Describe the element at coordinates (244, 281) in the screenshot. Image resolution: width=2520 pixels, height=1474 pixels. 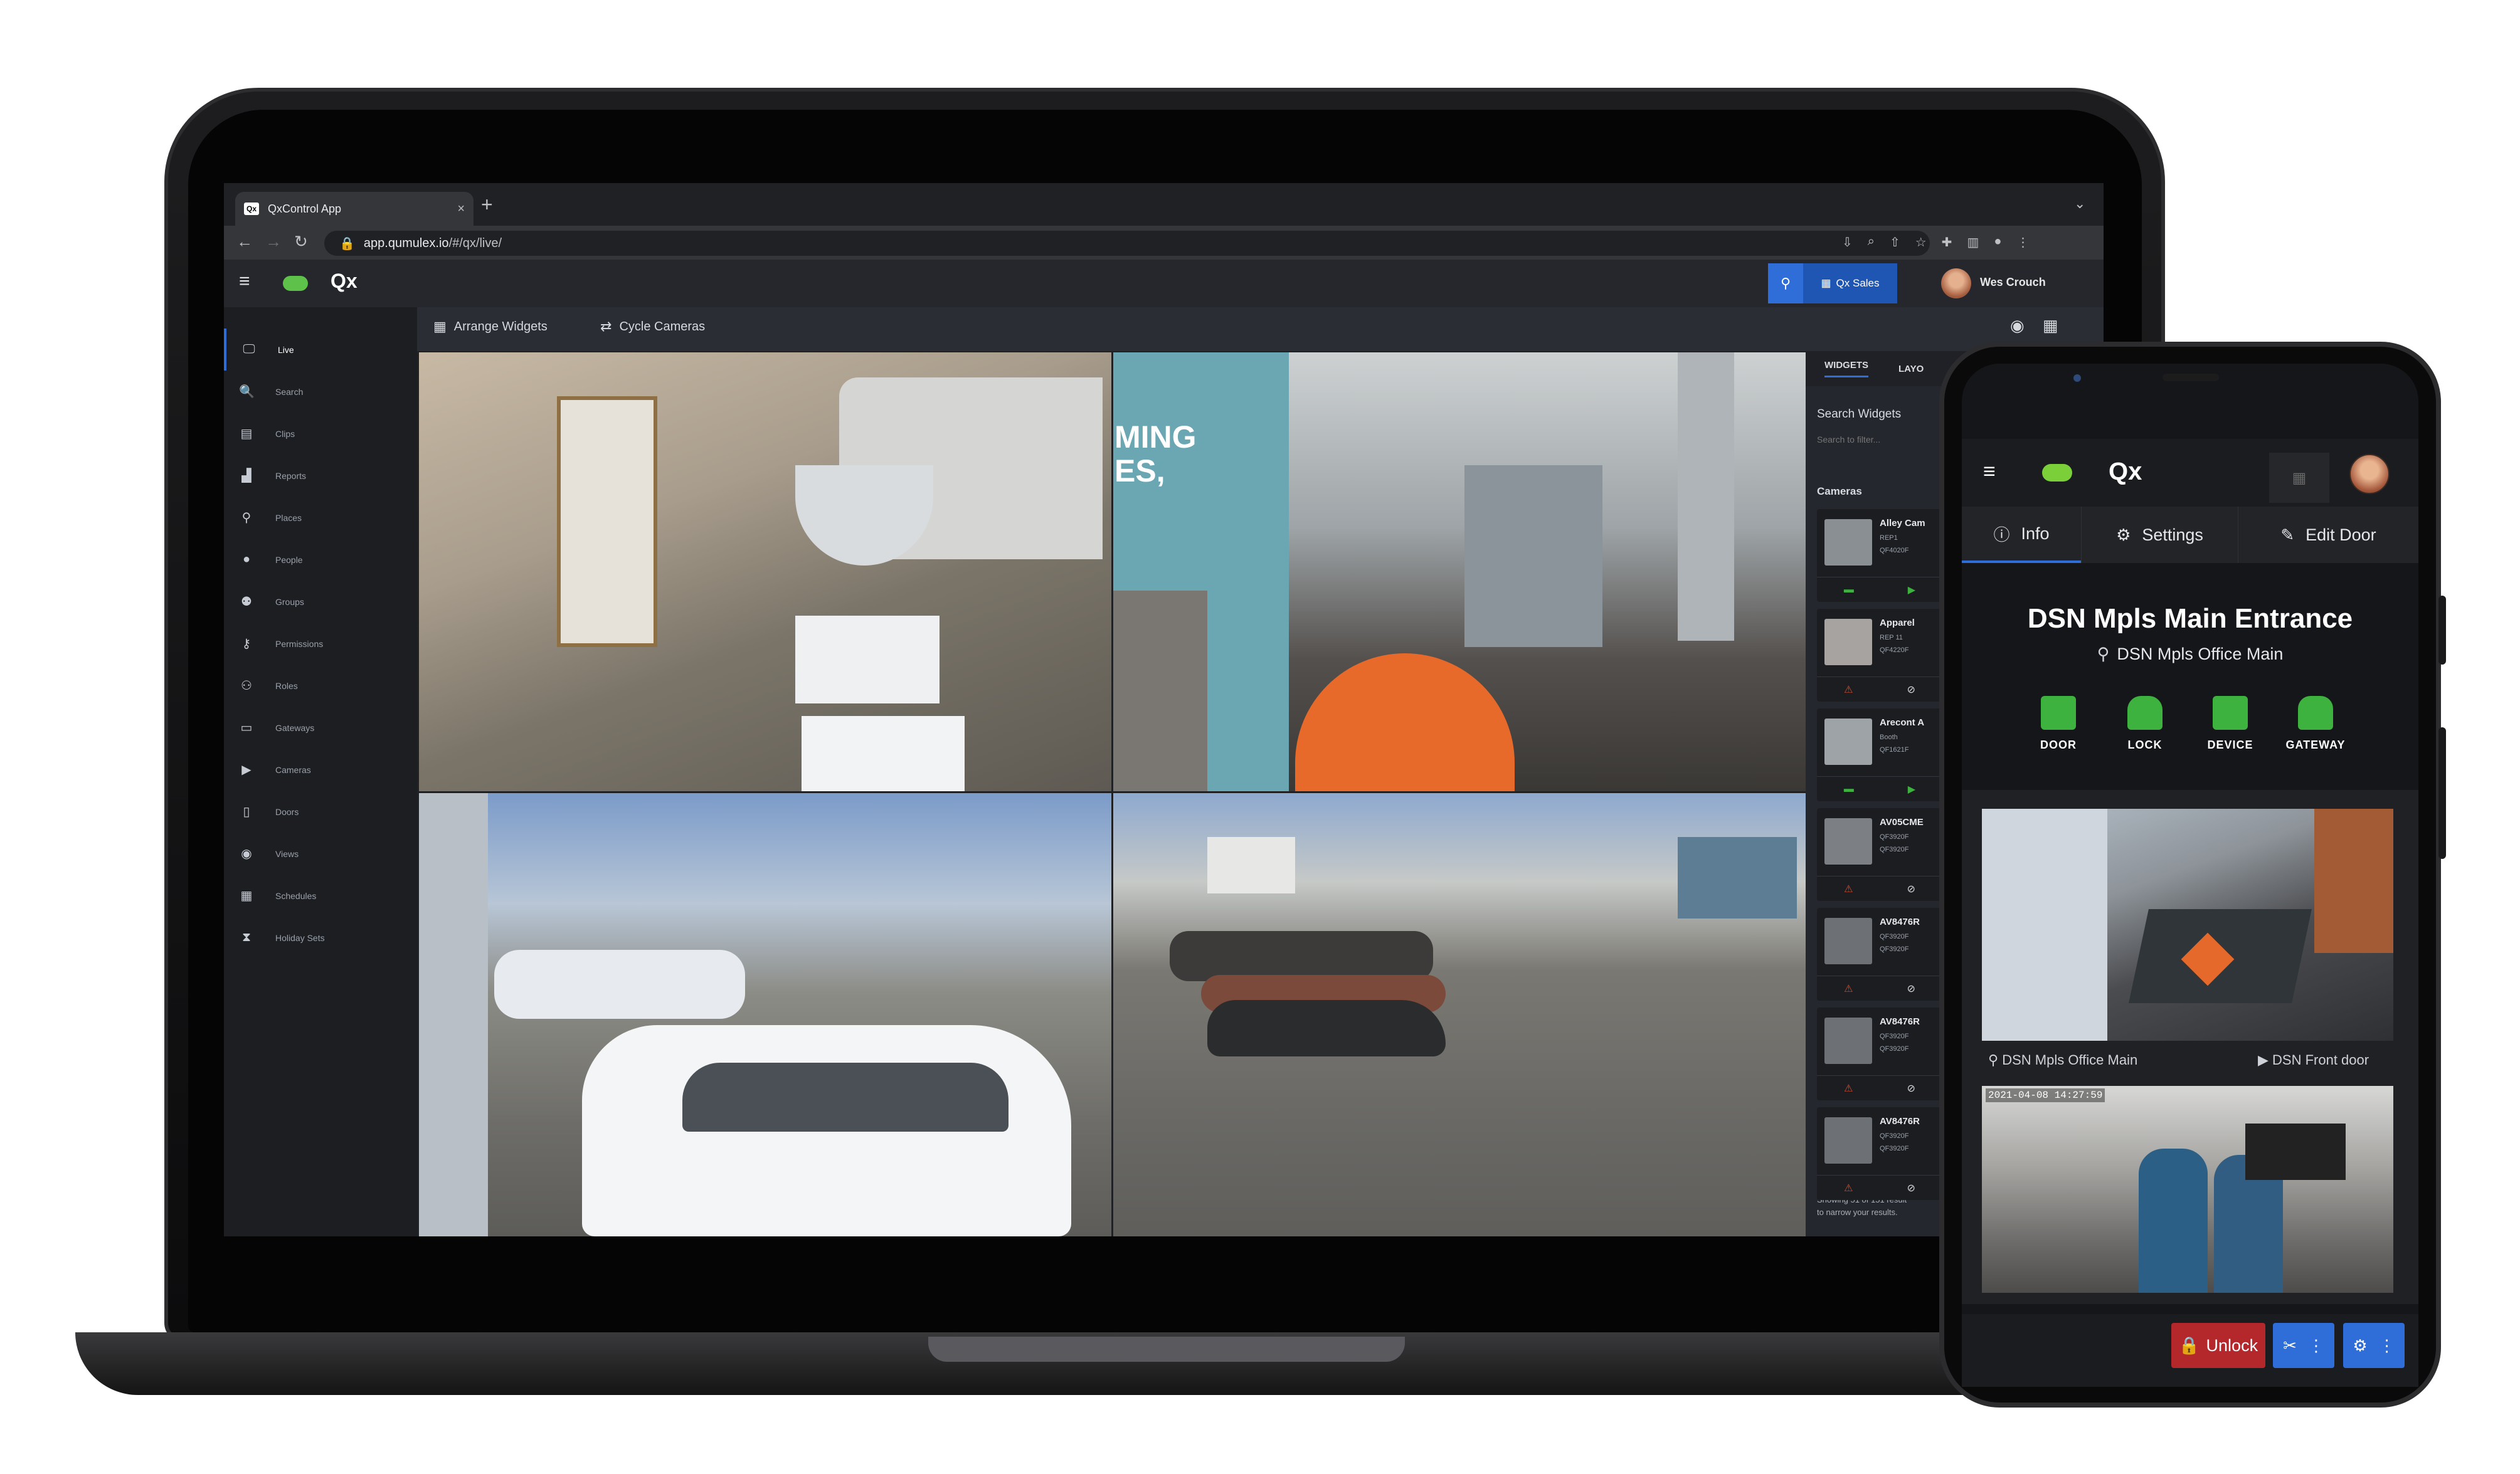
I see `hamburger-menu-icon: ≡` at that location.